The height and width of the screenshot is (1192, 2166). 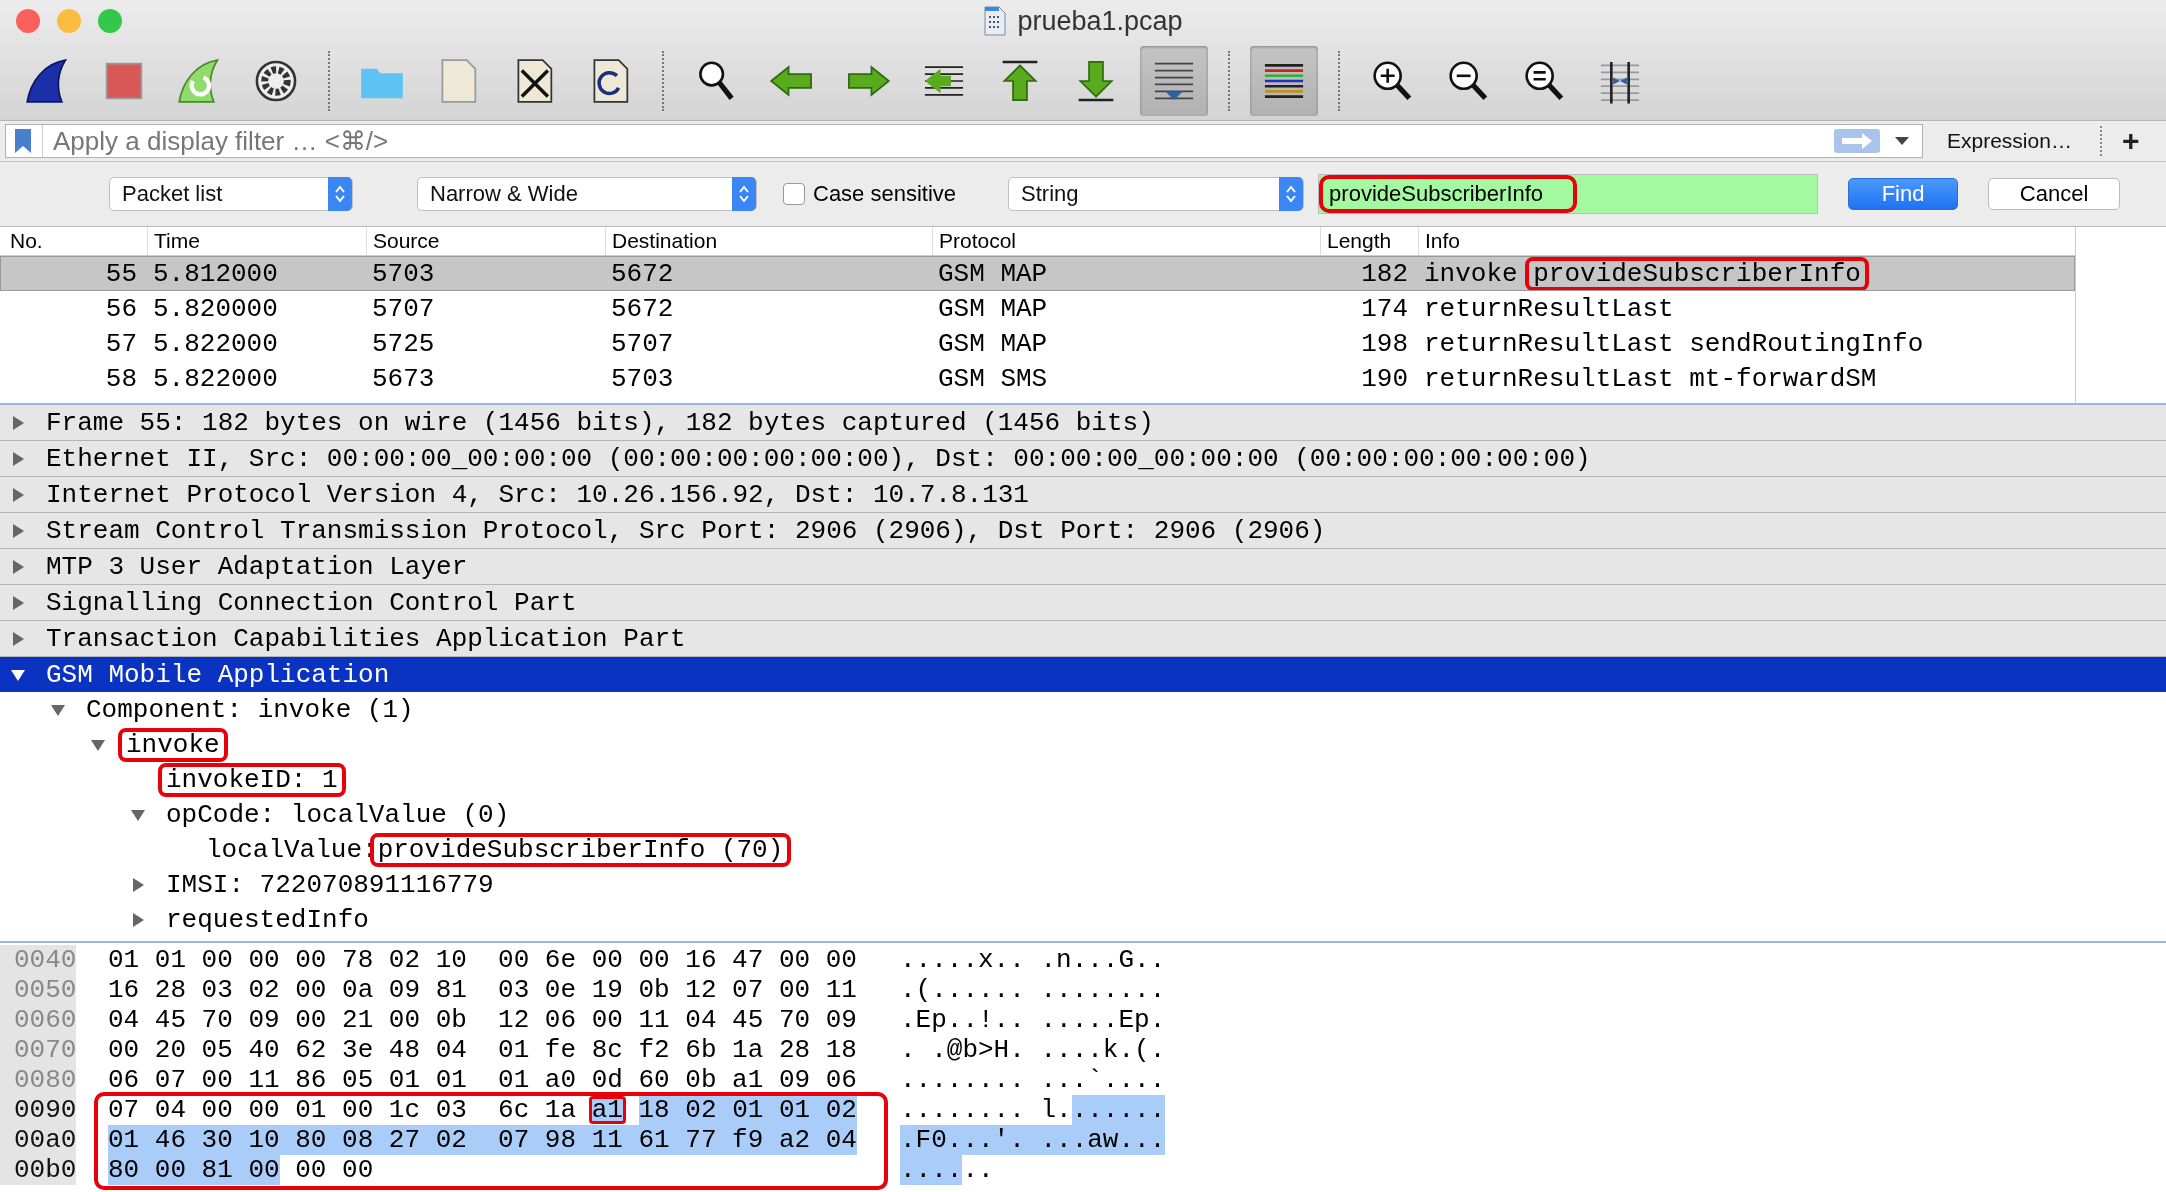 I want to click on tree-item: Ethernet II, Src: 00:00:00_00:00:00 (00:00:00:00:00:00), Dst: 00:00:00_00:00:00 (00:00:00:00:00:00), so click(x=818, y=458).